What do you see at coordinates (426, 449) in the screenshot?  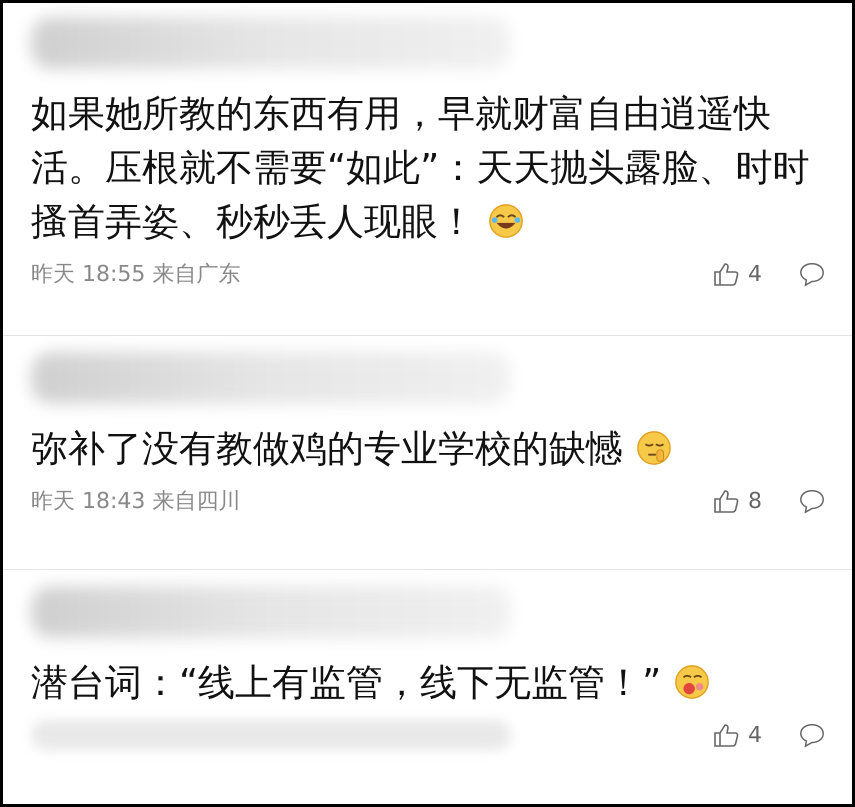 I see `comment-text: 弥补了没有教做鸡的专业学校的缺憾` at bounding box center [426, 449].